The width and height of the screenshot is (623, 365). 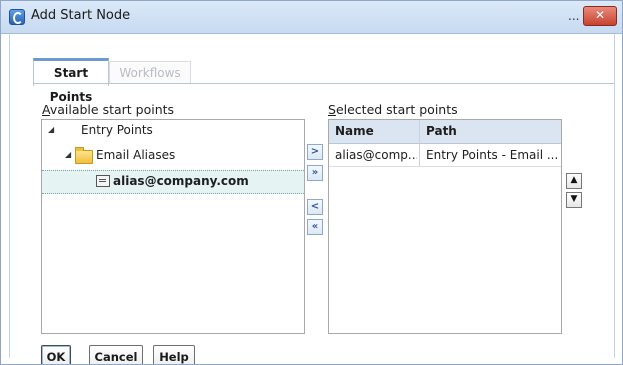 I want to click on move-up-button: ▲, so click(x=574, y=181).